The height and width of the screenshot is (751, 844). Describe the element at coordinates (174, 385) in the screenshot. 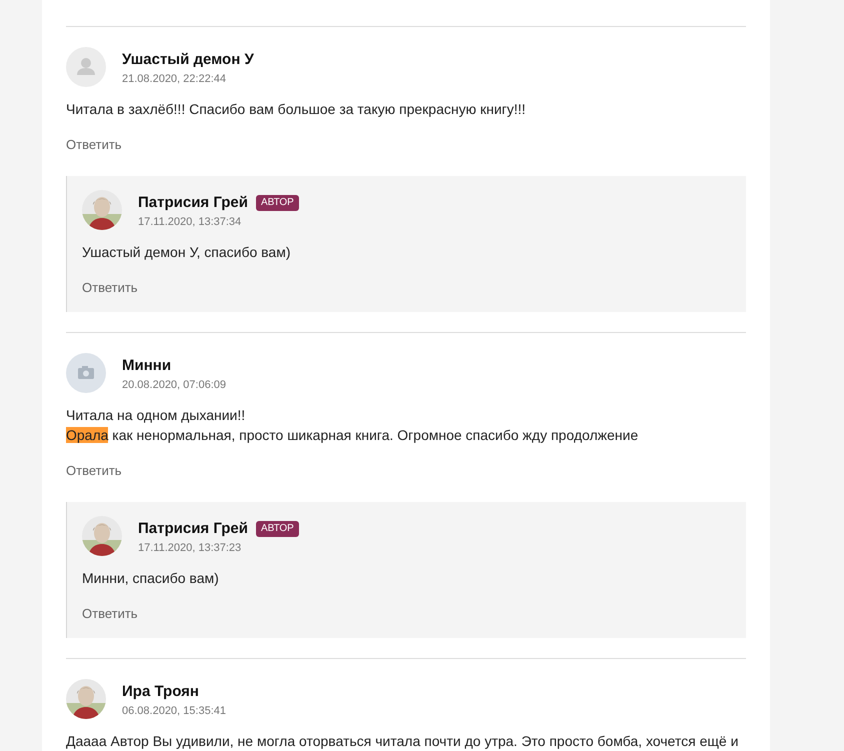

I see `comment-date: 20.08.2020, 07:06:09` at that location.